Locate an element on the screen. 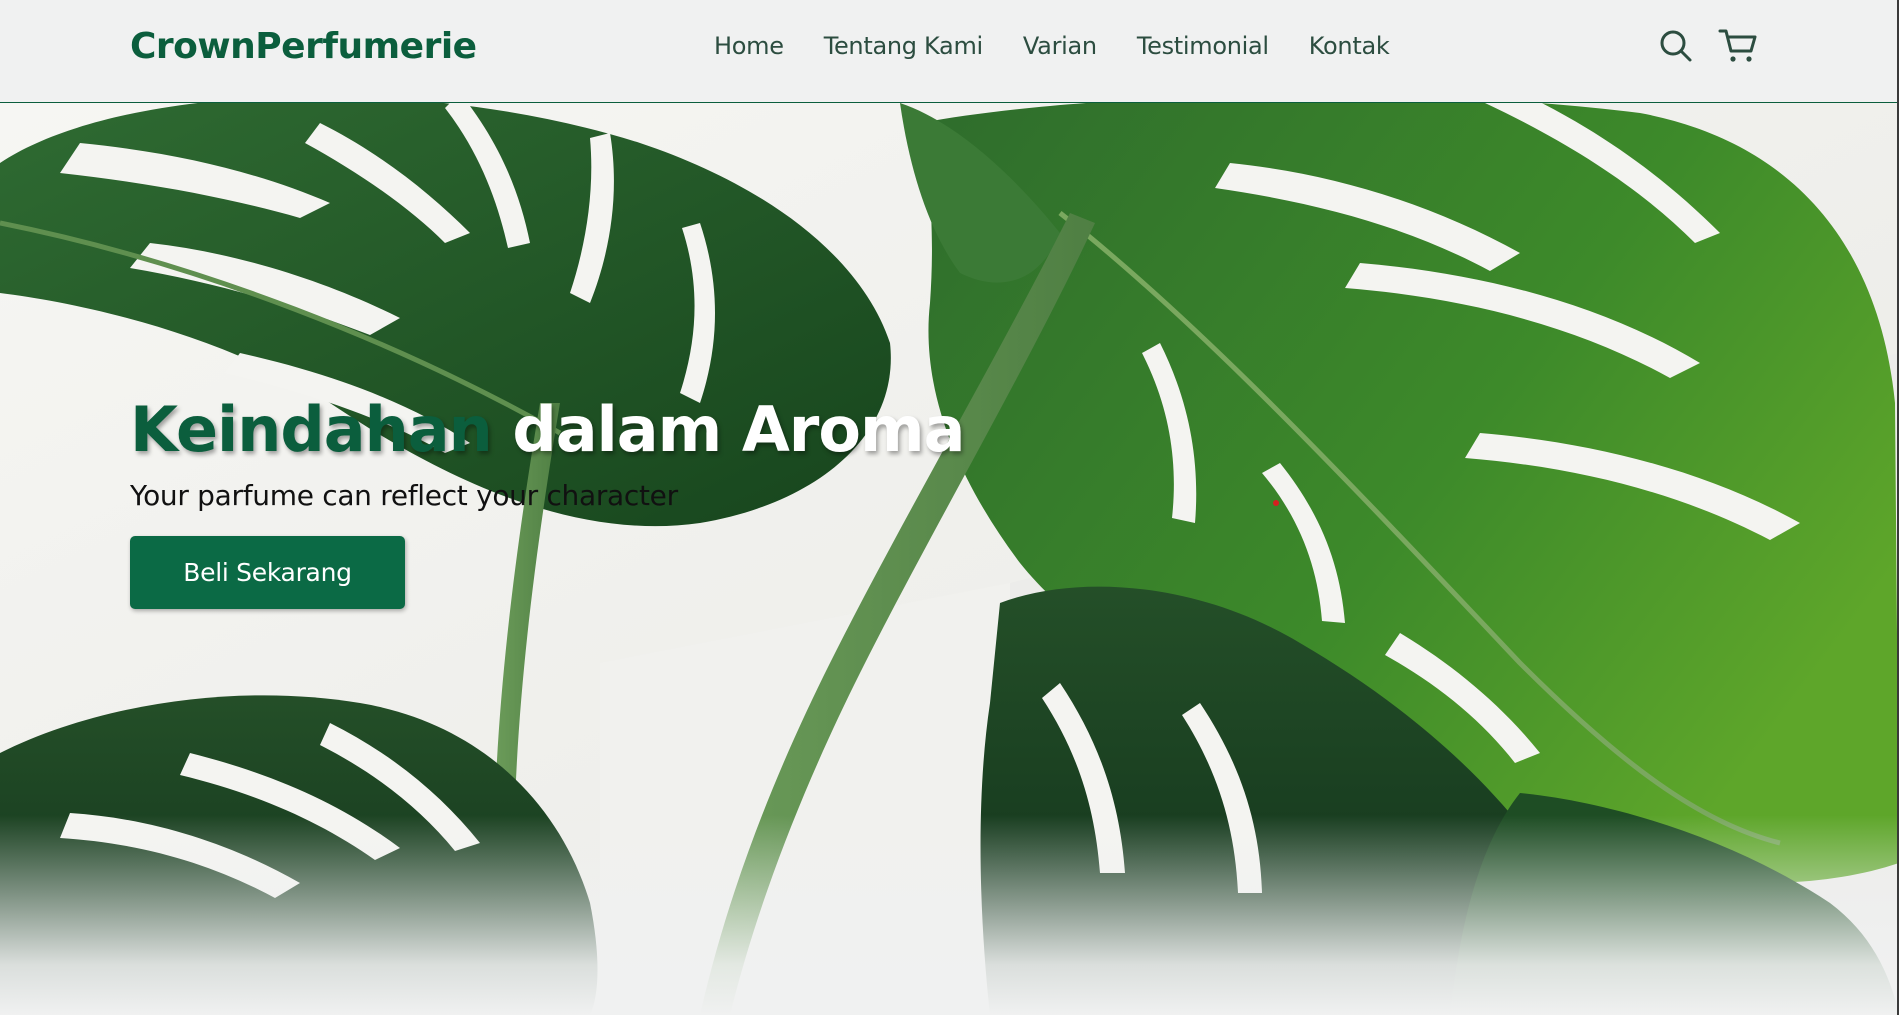  search-icon is located at coordinates (1676, 46).